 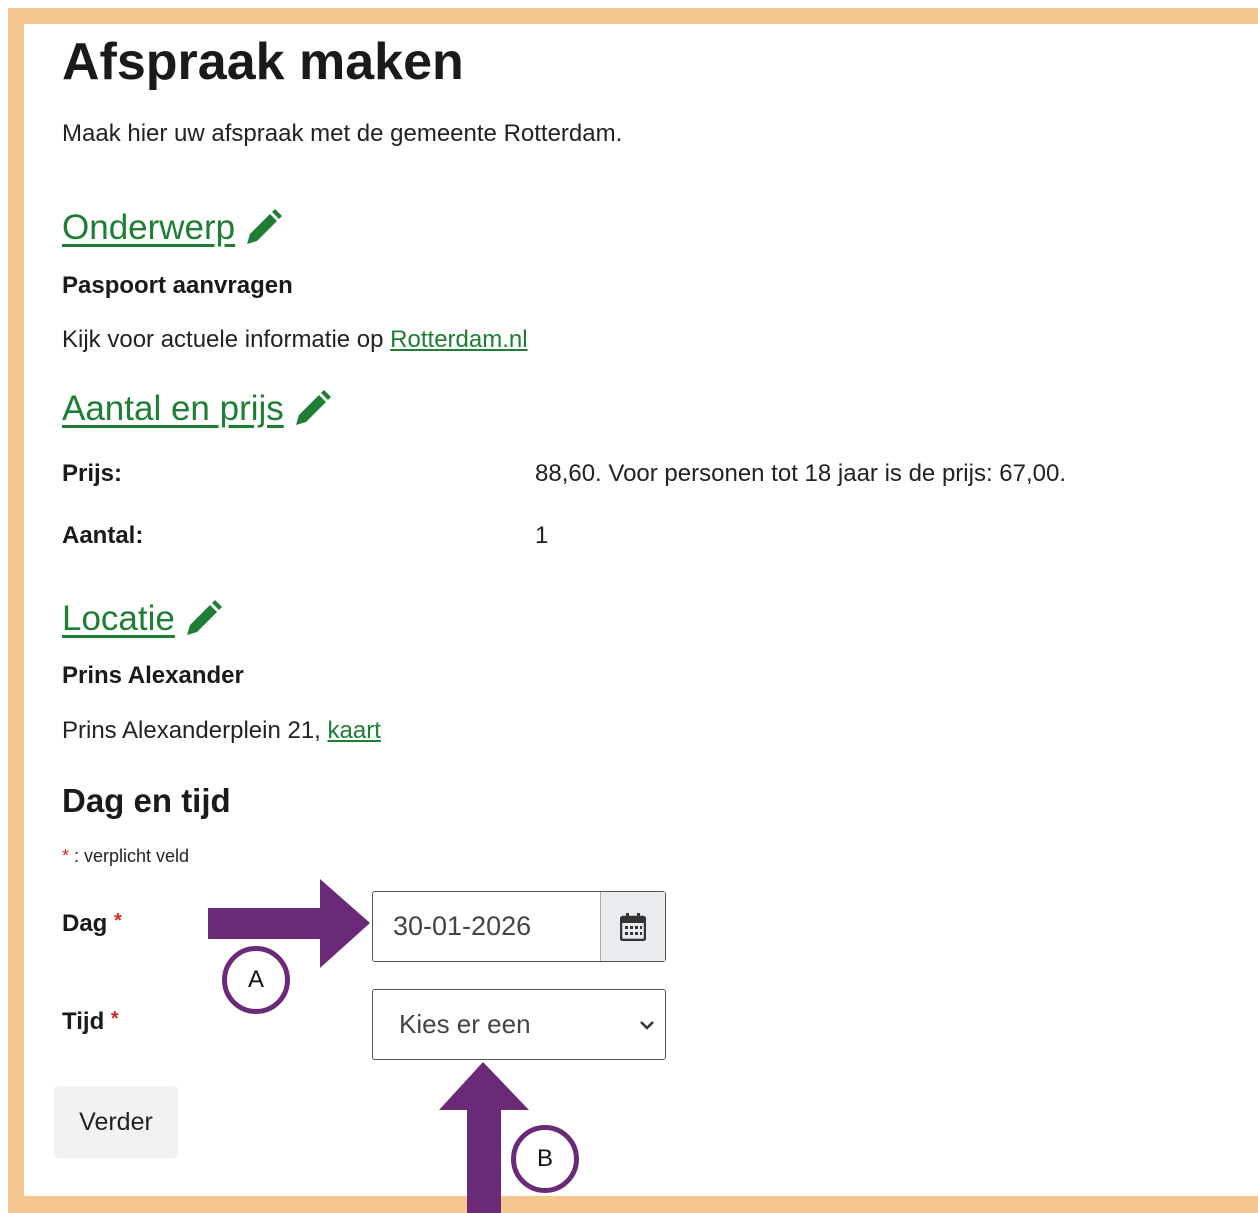 I want to click on aantal-edit-link: Aantal en prijs, so click(x=197, y=409).